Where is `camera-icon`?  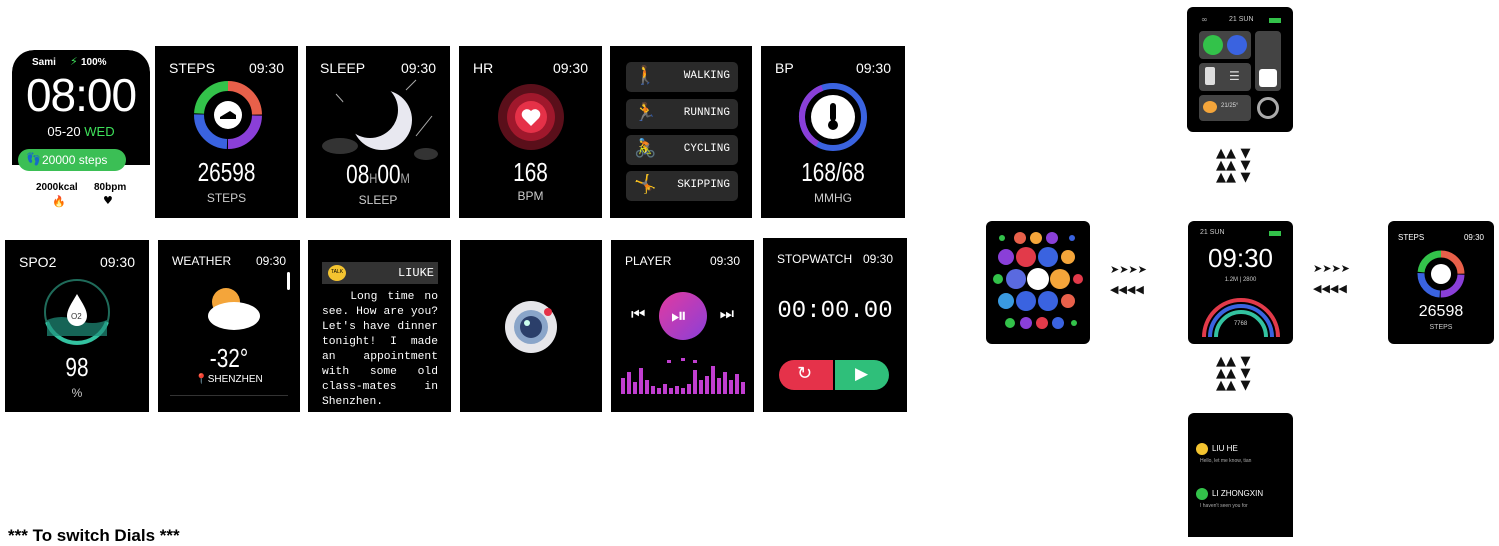 camera-icon is located at coordinates (531, 327).